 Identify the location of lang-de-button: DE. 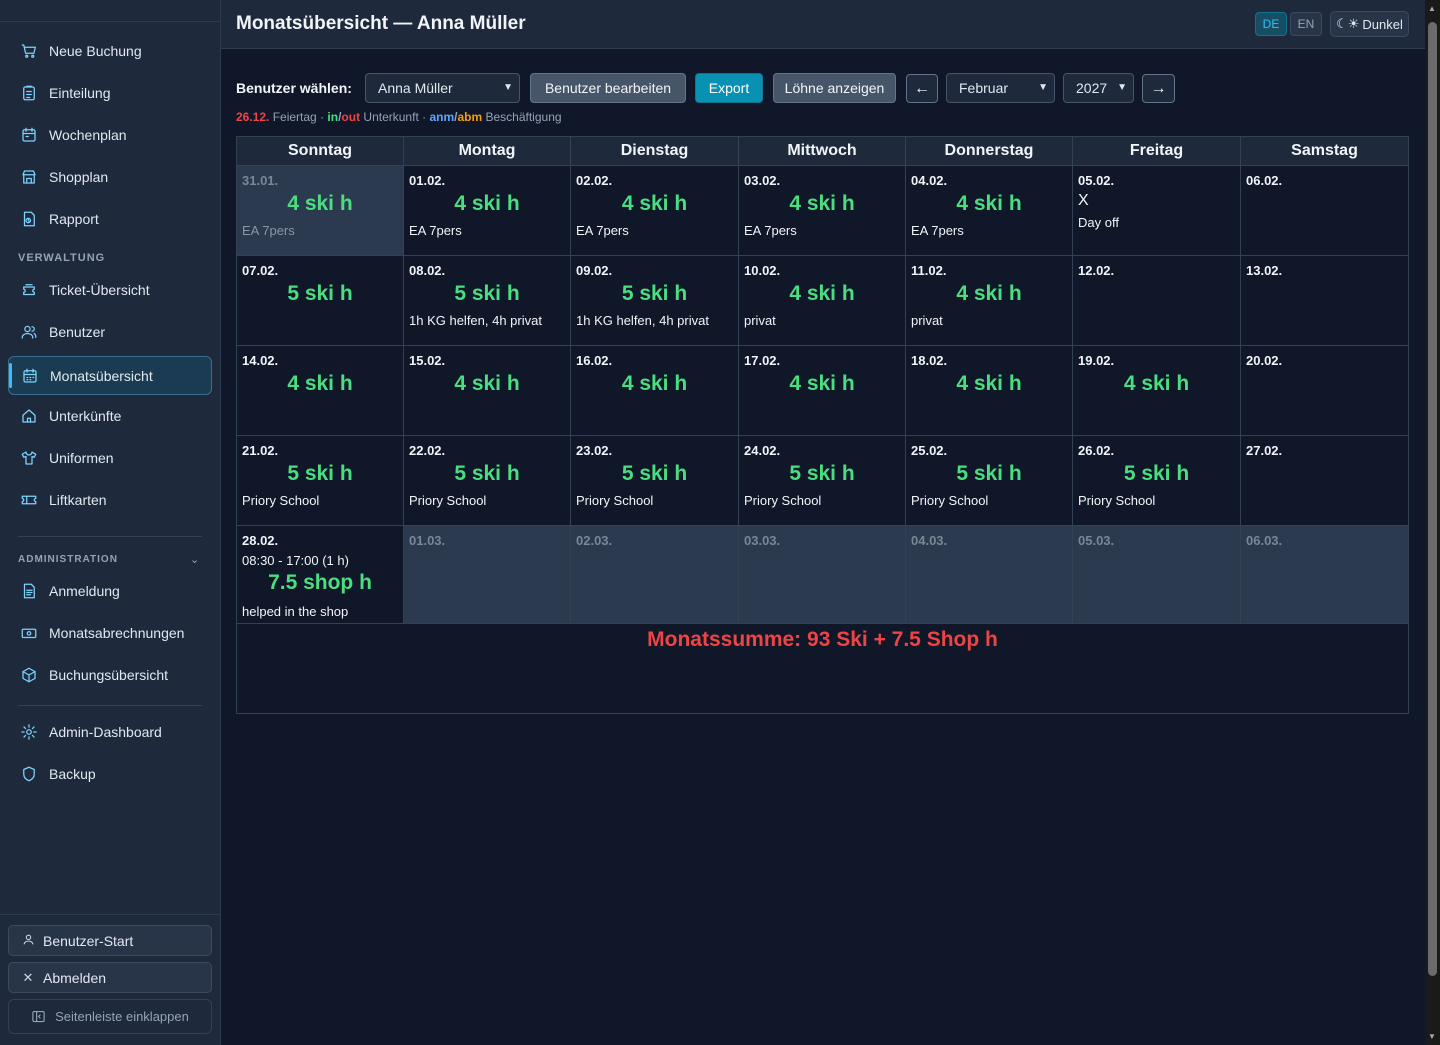
(1271, 24).